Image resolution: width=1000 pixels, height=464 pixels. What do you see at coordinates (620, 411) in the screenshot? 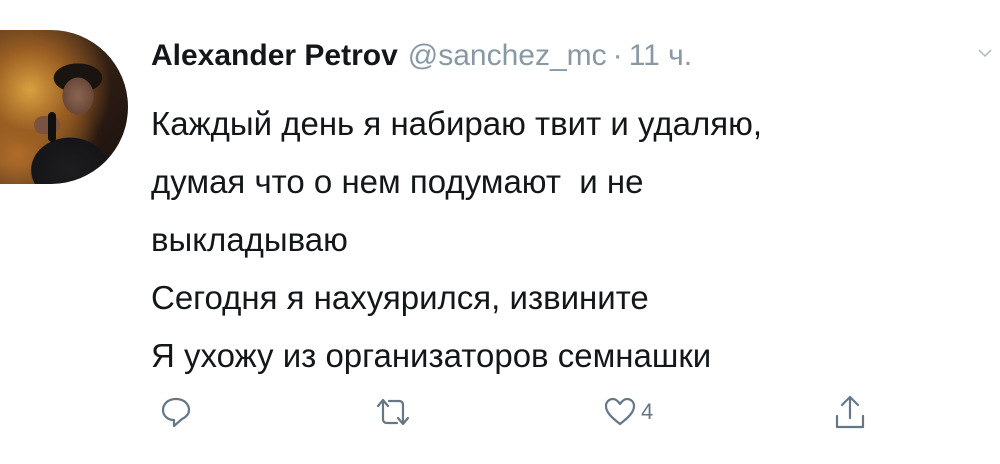
I see `heart-icon` at bounding box center [620, 411].